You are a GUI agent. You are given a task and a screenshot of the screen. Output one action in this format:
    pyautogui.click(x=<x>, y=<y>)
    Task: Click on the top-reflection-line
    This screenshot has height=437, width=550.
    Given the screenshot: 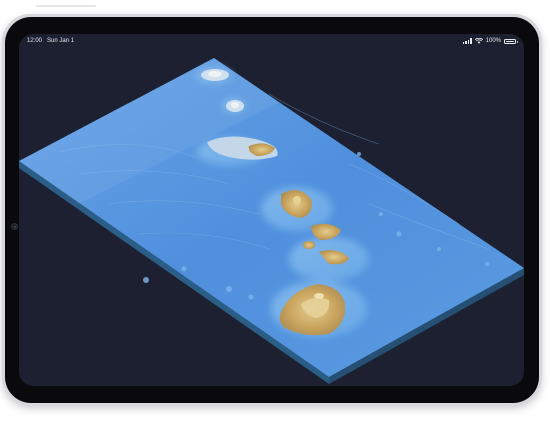 What is the action you would take?
    pyautogui.click(x=66, y=6)
    